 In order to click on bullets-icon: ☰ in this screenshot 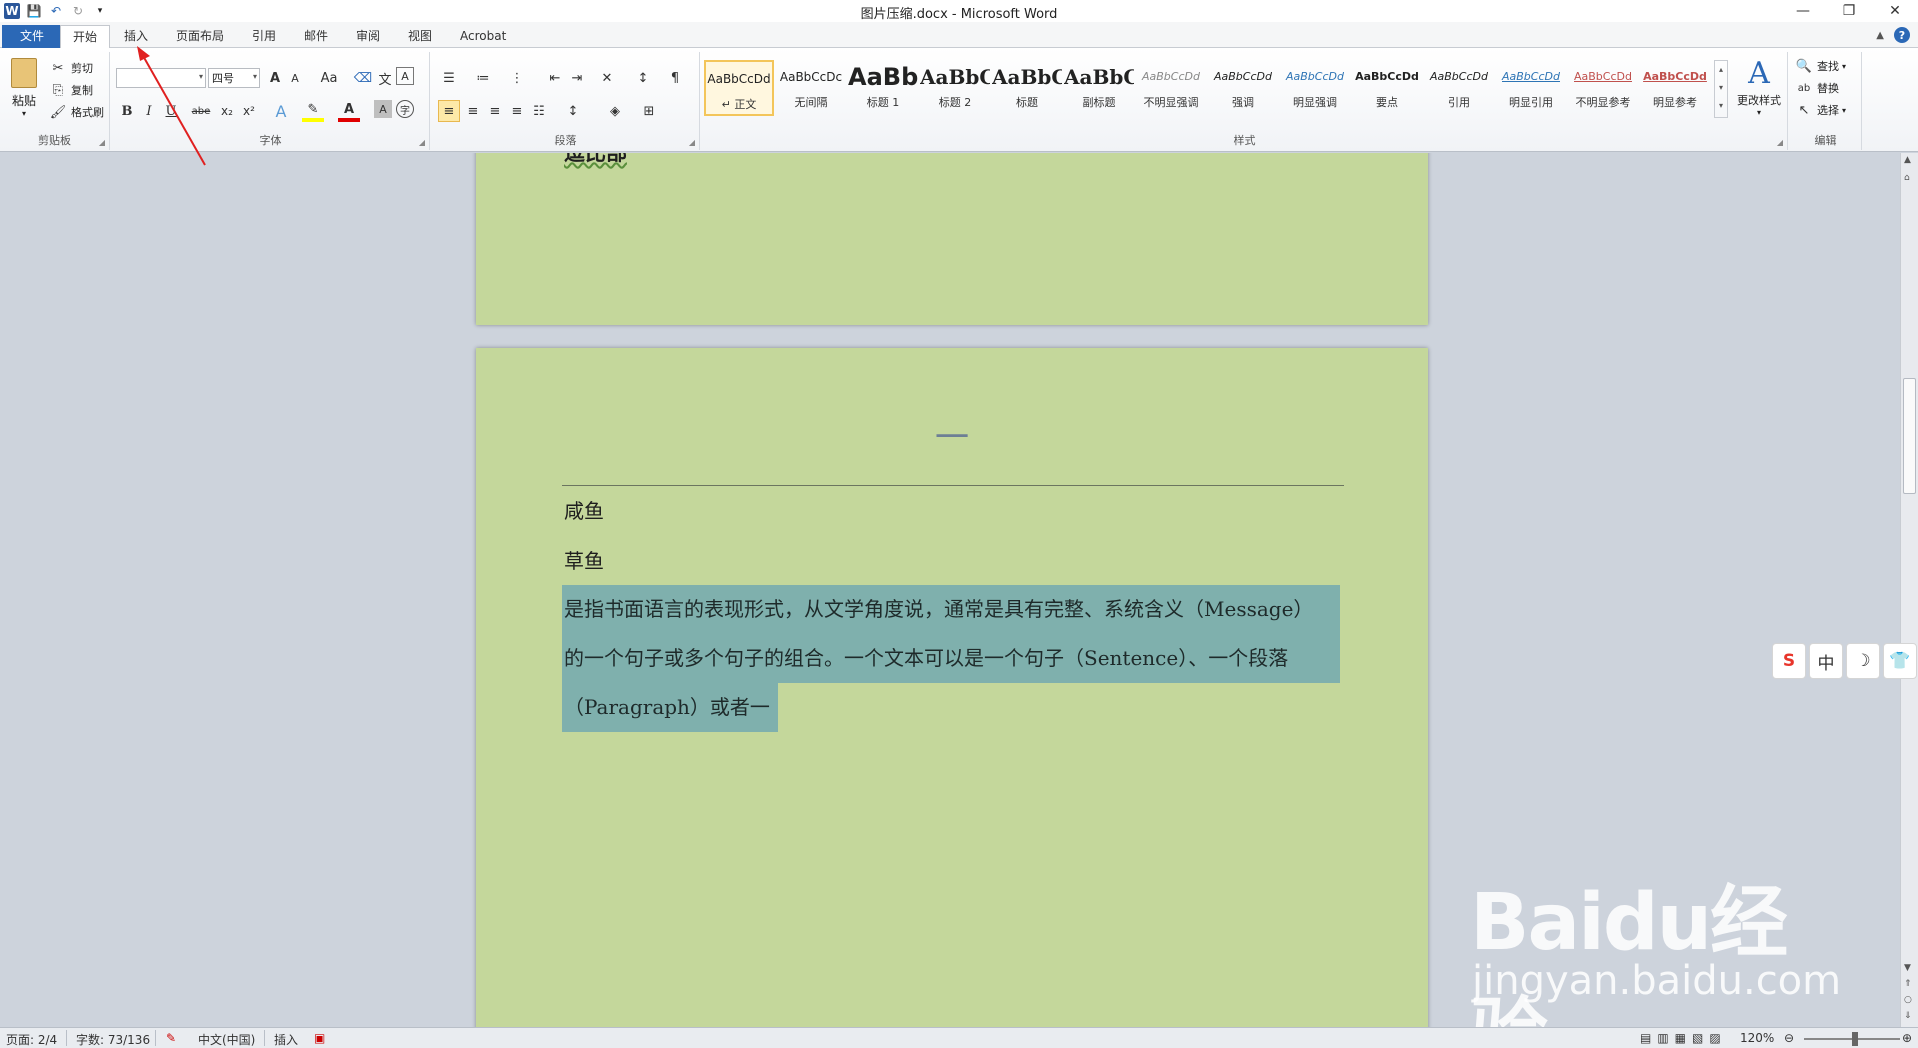, I will do `click(449, 78)`.